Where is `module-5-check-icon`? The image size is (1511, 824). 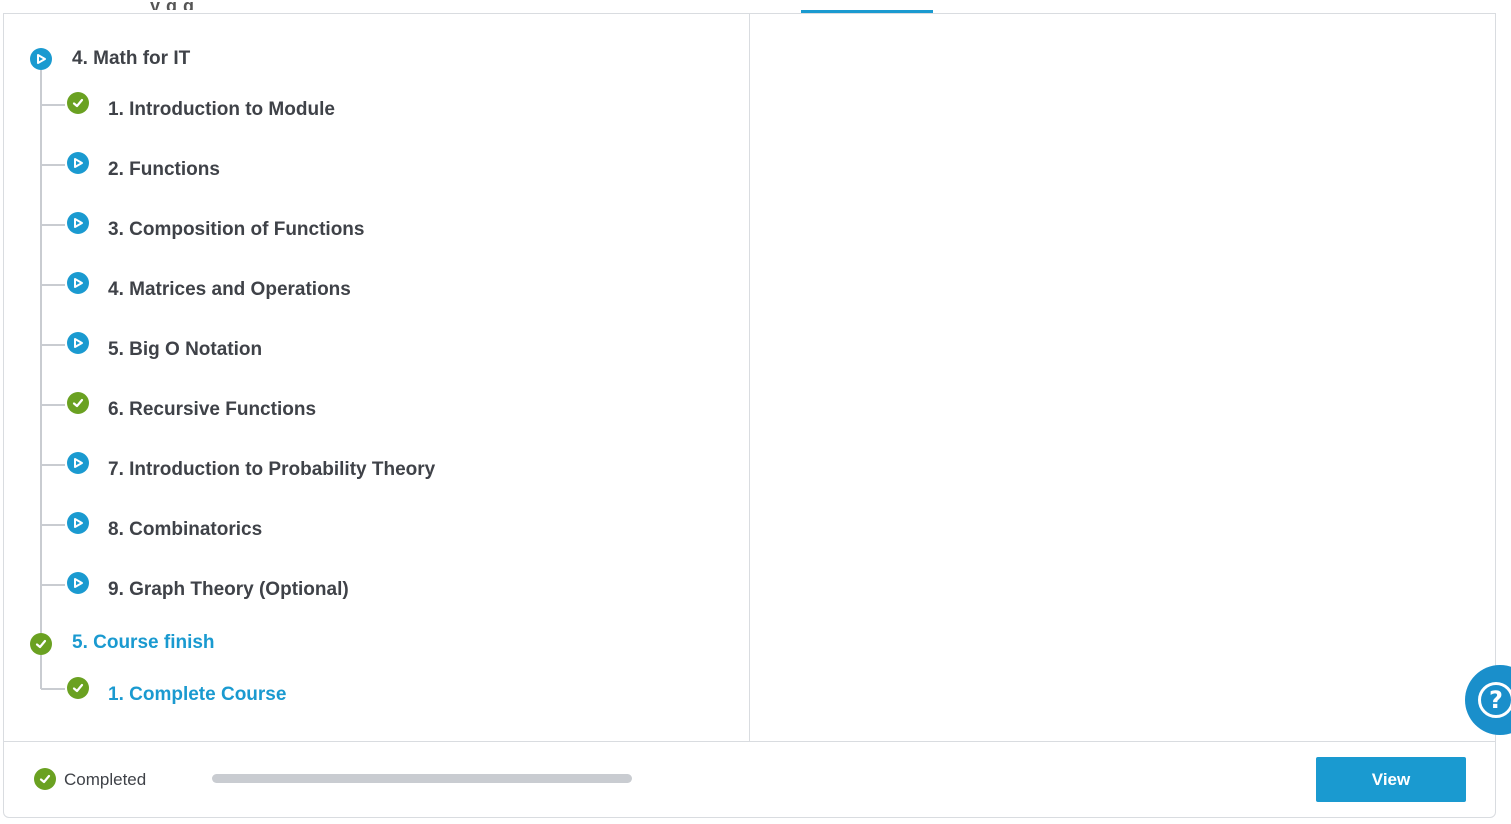
module-5-check-icon is located at coordinates (41, 644).